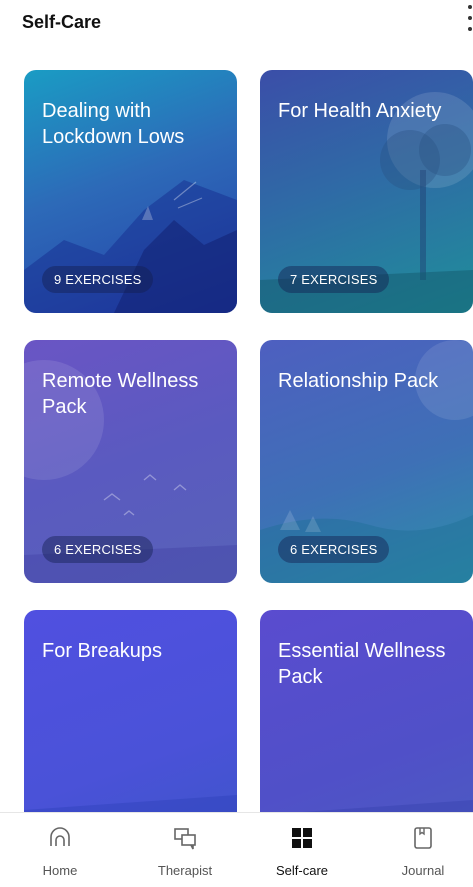 Image resolution: width=473 pixels, height=887 pixels. I want to click on pack-title: For Breakups, so click(102, 651).